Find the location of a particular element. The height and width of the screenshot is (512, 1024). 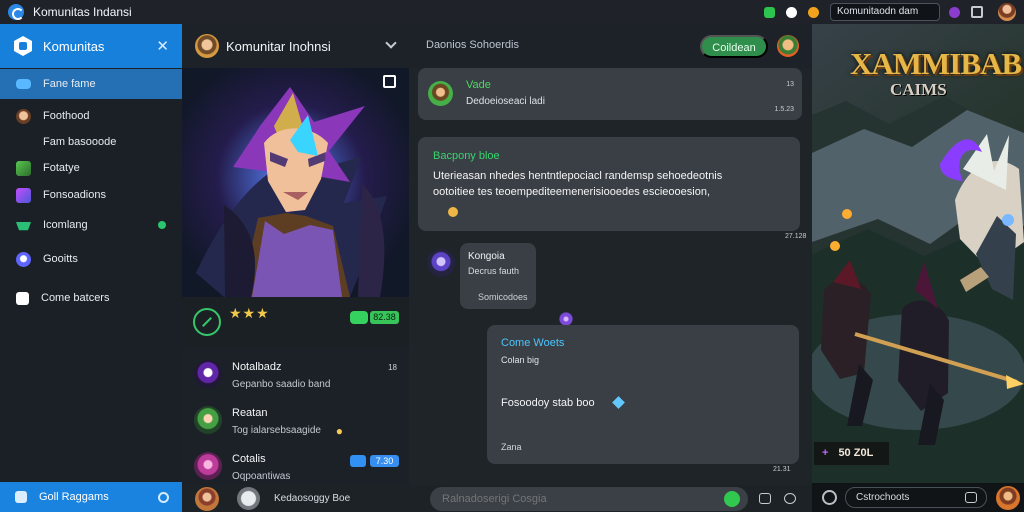

green-status-badge is located at coordinates (359, 317).